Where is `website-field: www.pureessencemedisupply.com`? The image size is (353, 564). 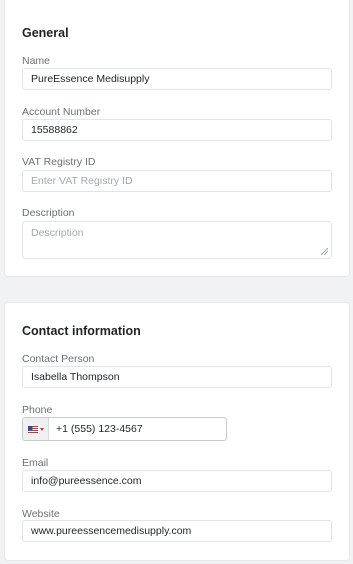 website-field: www.pureessencemedisupply.com is located at coordinates (177, 531).